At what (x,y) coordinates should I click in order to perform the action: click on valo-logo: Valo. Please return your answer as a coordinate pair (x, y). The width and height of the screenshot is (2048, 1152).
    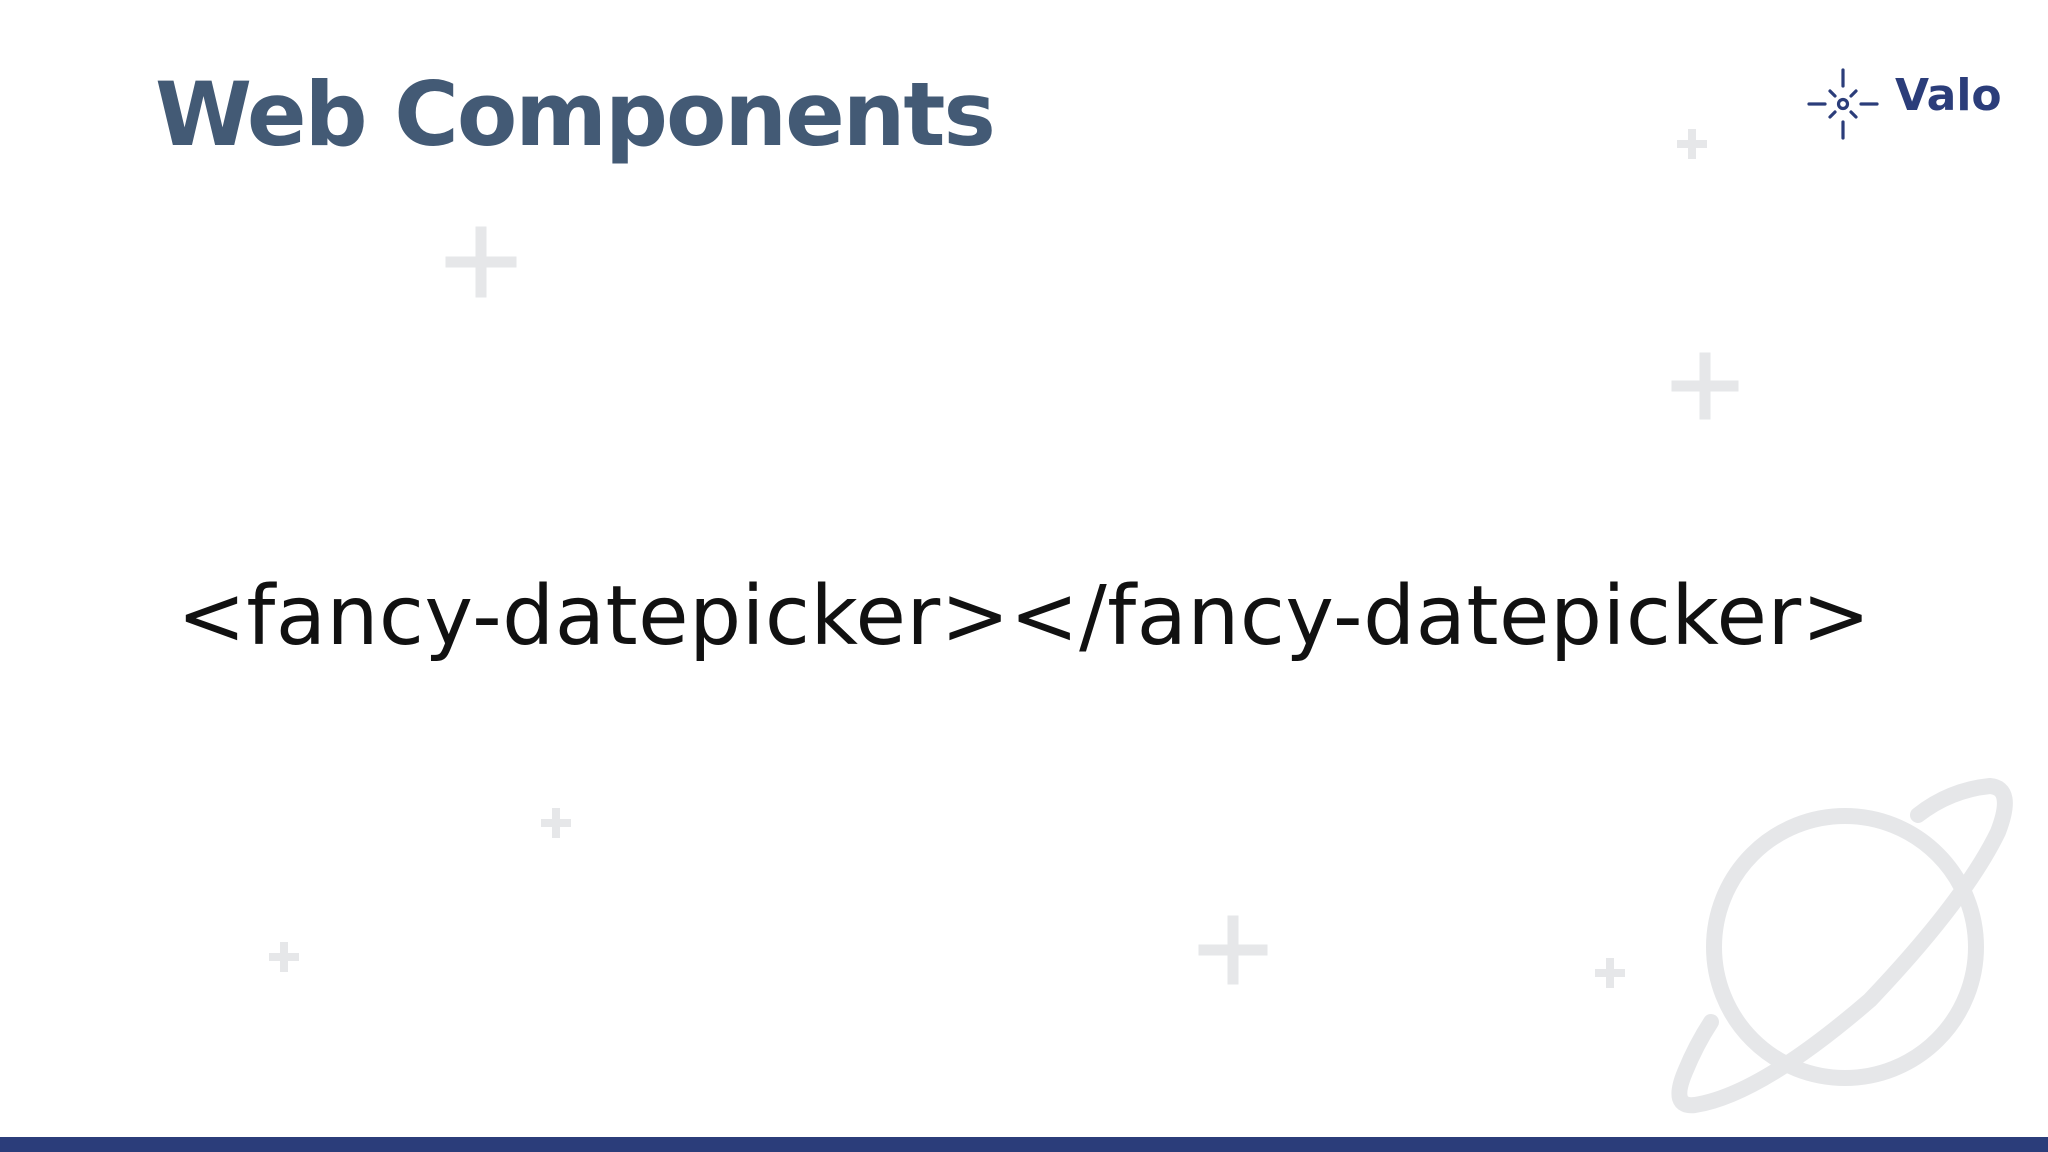
    Looking at the image, I should click on (1910, 102).